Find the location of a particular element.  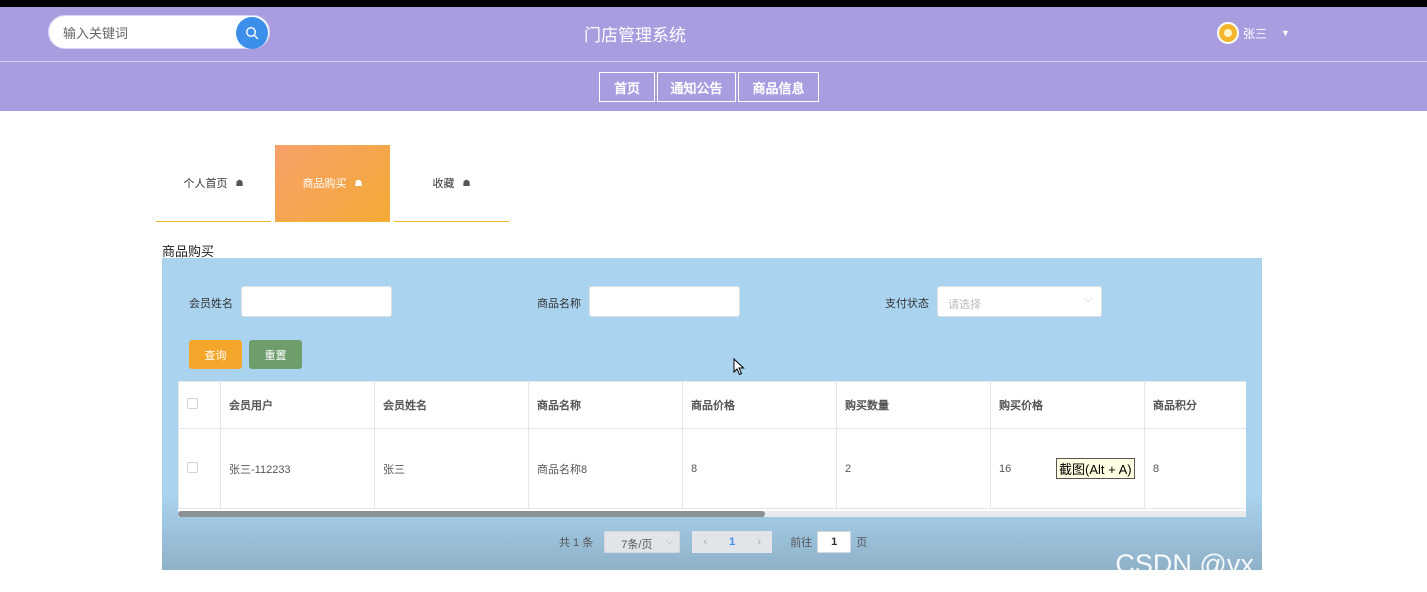

user-menu: 张三 ▼ is located at coordinates (1253, 33).